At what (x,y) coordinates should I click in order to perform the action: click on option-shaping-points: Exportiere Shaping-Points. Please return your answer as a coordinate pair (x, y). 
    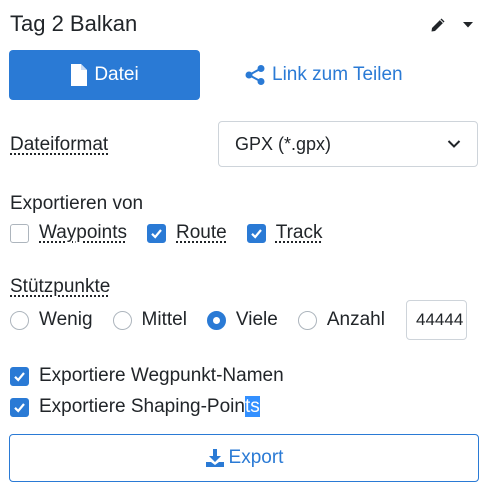
    Looking at the image, I should click on (135, 407).